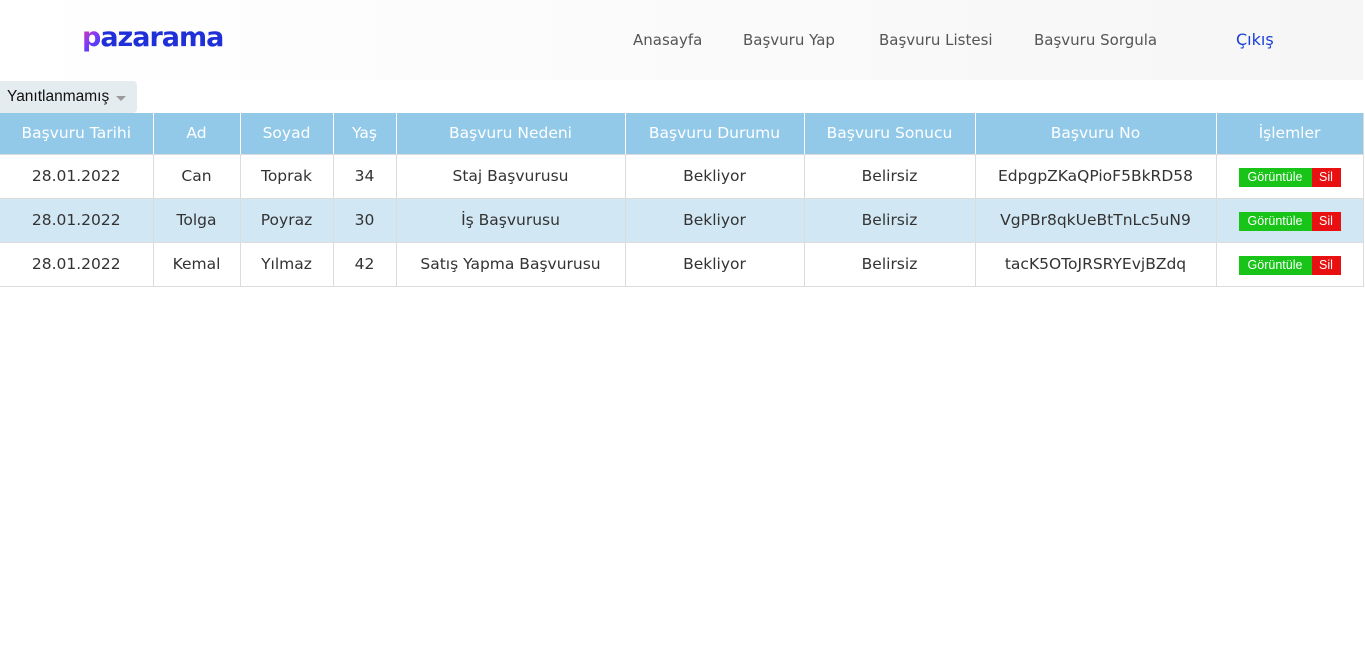 The height and width of the screenshot is (657, 1365). What do you see at coordinates (715, 134) in the screenshot?
I see `header-status: Başvuru Durumu` at bounding box center [715, 134].